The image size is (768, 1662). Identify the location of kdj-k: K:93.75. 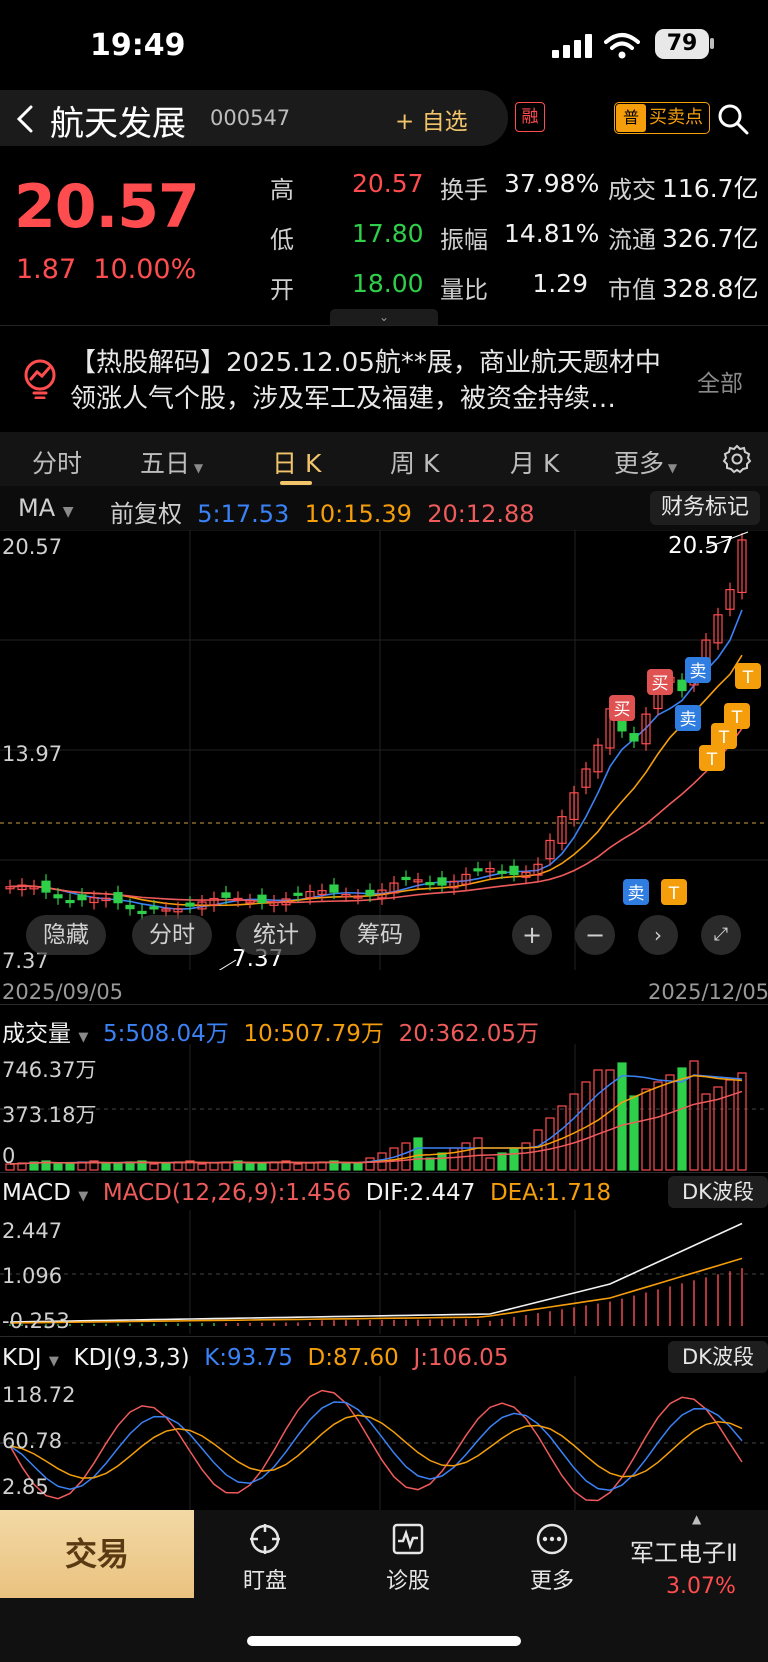
(248, 1358).